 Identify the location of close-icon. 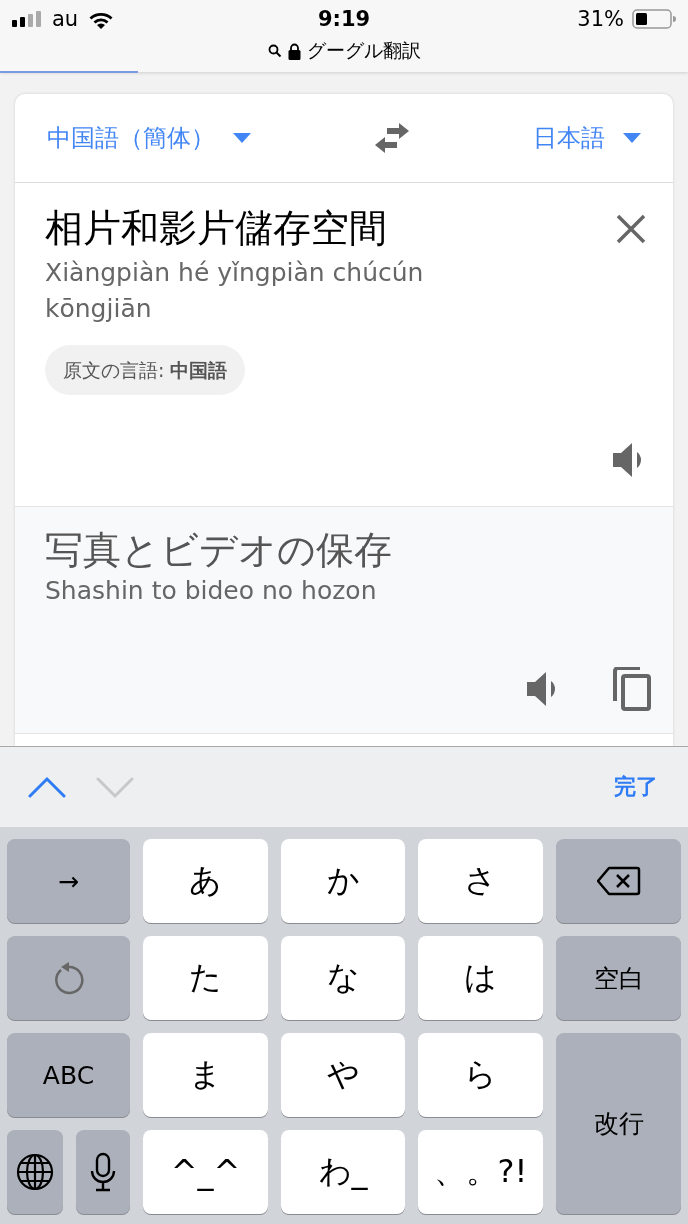
(631, 229).